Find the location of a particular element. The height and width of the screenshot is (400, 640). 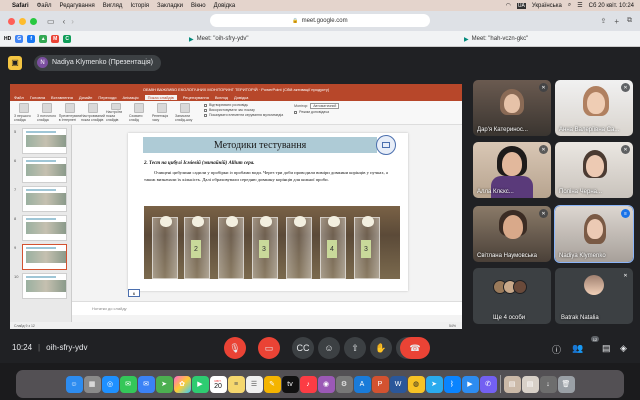

presenter-view-checkbox: Режим доповідача is located at coordinates (316, 112).